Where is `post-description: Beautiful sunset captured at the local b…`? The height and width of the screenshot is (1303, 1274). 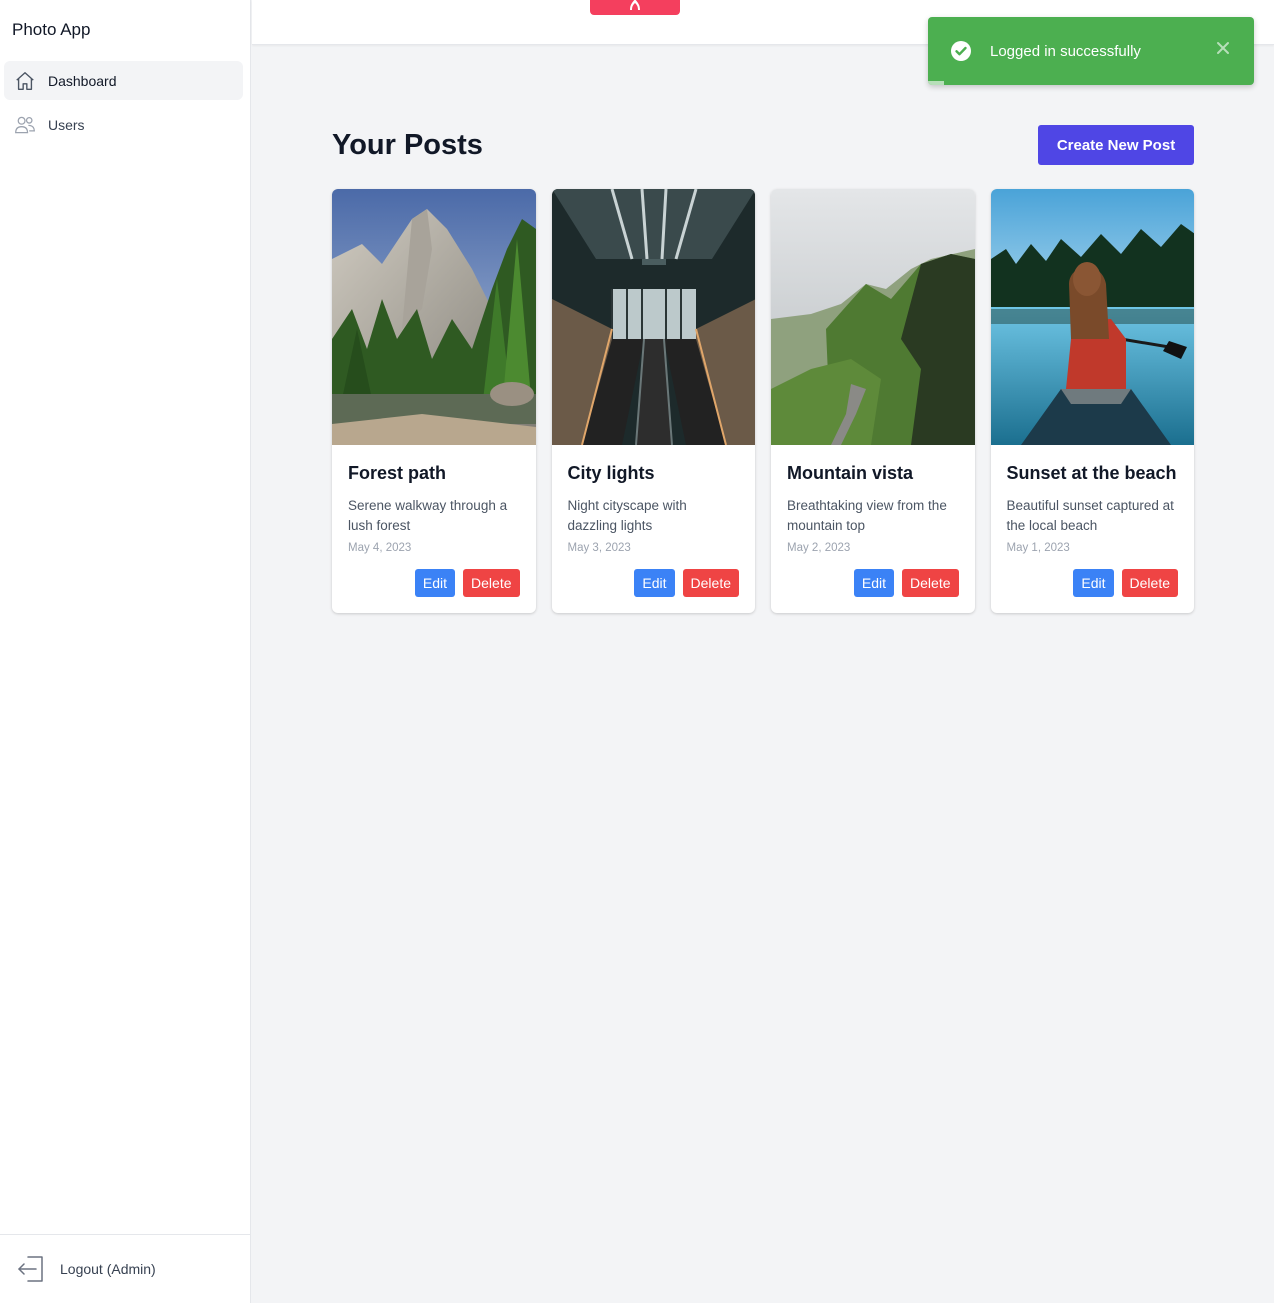
post-description: Beautiful sunset captured at the local b… is located at coordinates (1090, 515).